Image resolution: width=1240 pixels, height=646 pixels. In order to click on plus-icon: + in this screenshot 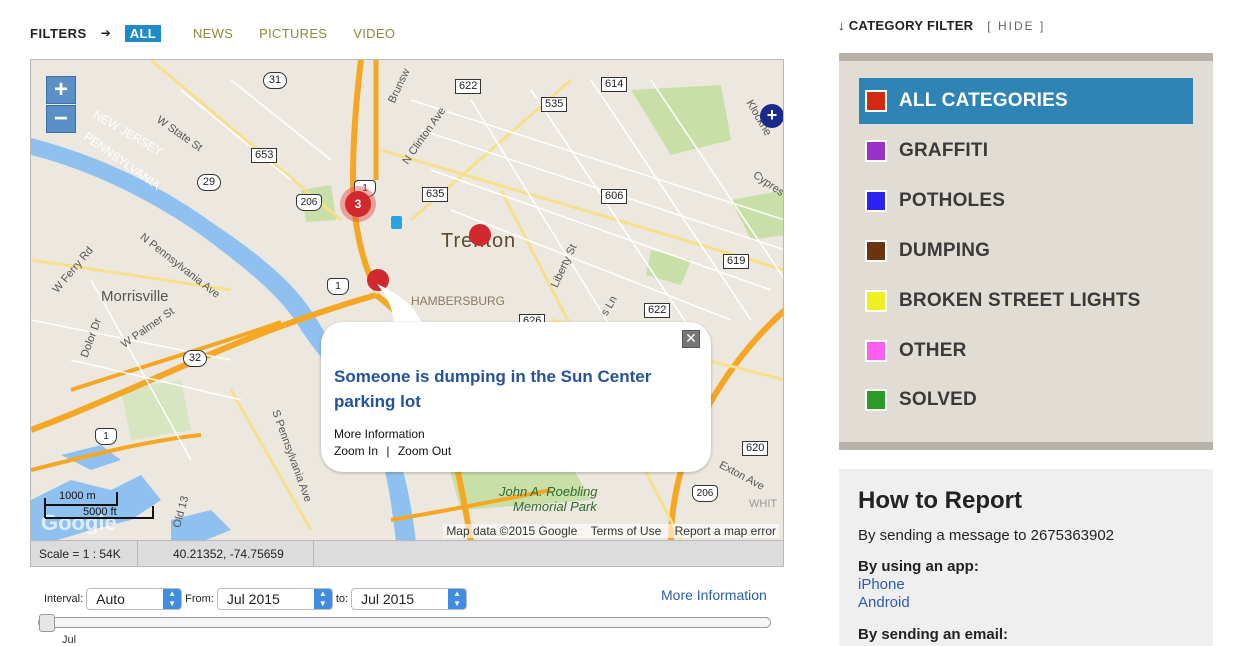, I will do `click(771, 116)`.